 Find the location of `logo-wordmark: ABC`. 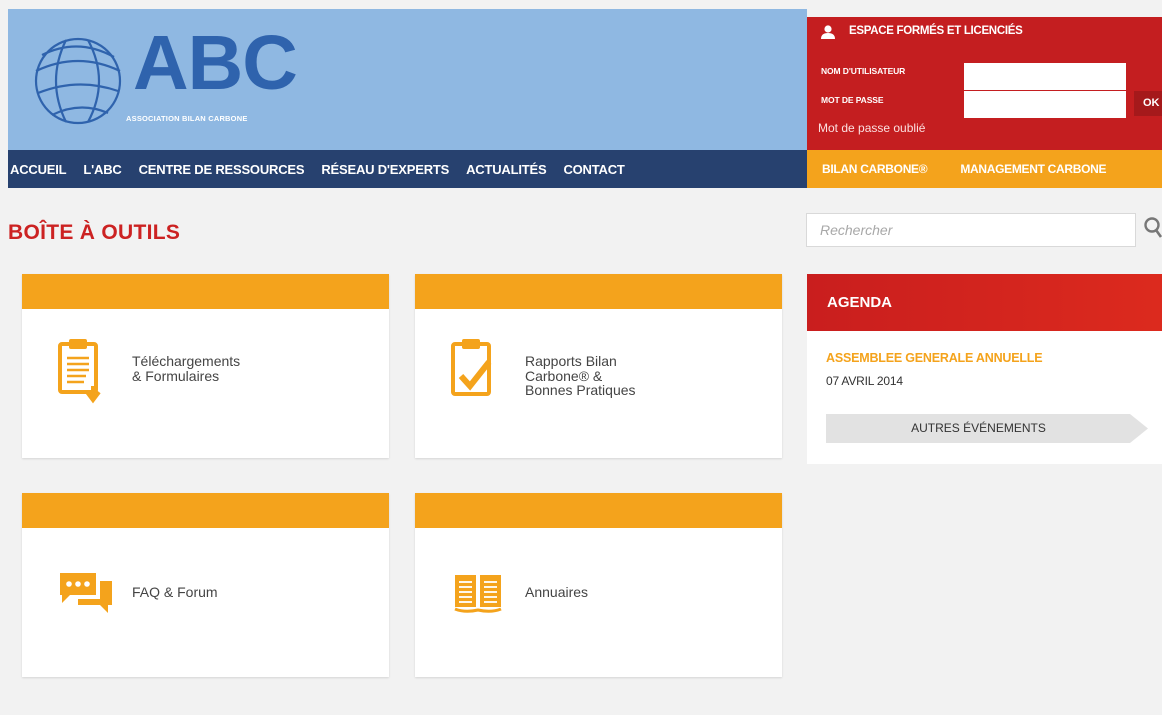

logo-wordmark: ABC is located at coordinates (215, 63).